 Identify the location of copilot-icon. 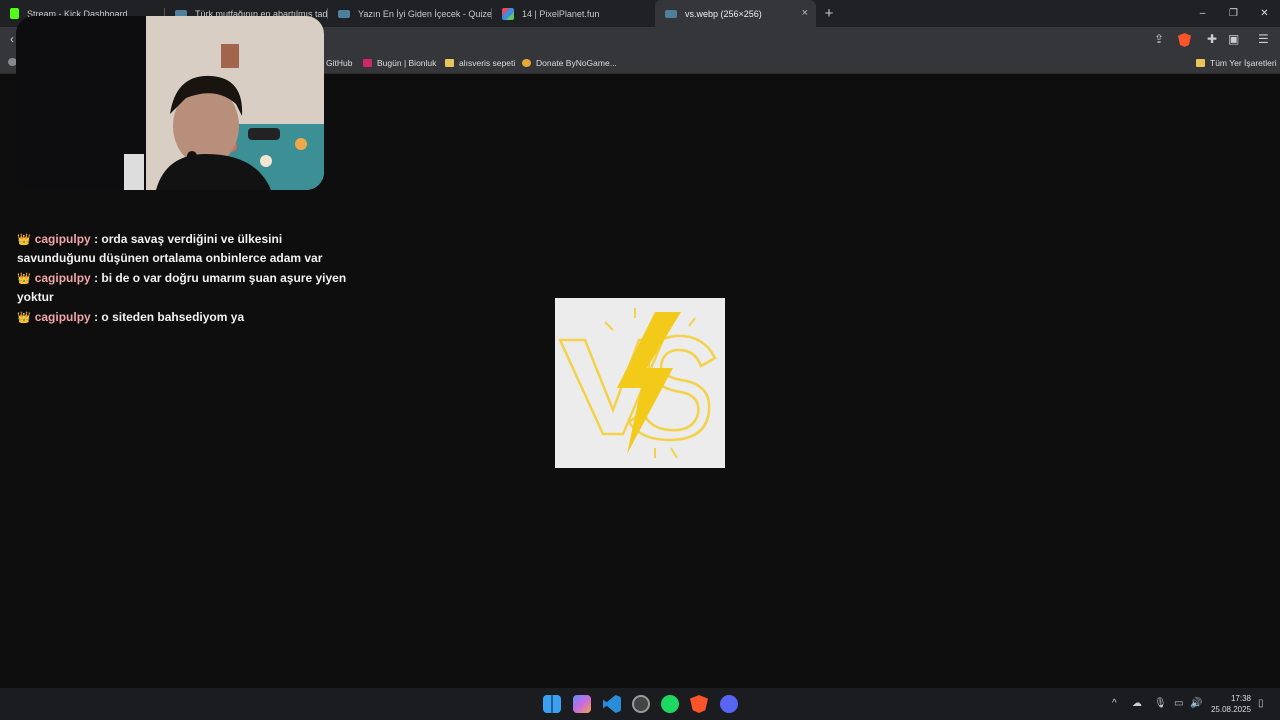
(582, 704).